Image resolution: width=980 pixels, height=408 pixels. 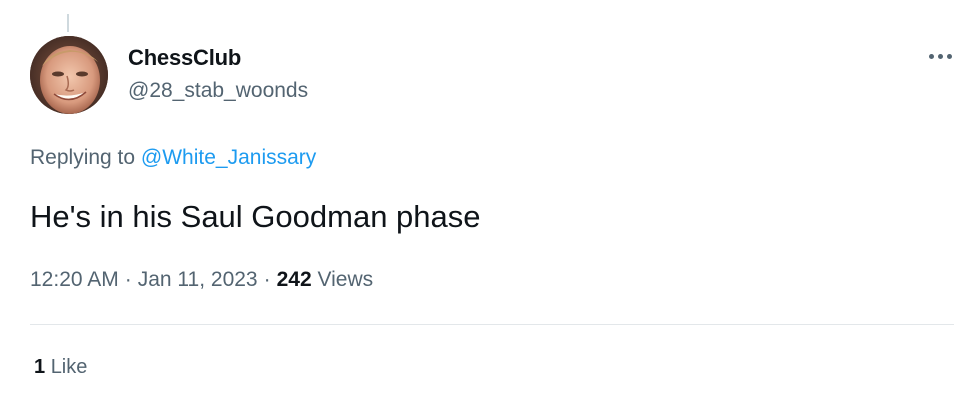 What do you see at coordinates (68, 23) in the screenshot?
I see `thread-connector-line` at bounding box center [68, 23].